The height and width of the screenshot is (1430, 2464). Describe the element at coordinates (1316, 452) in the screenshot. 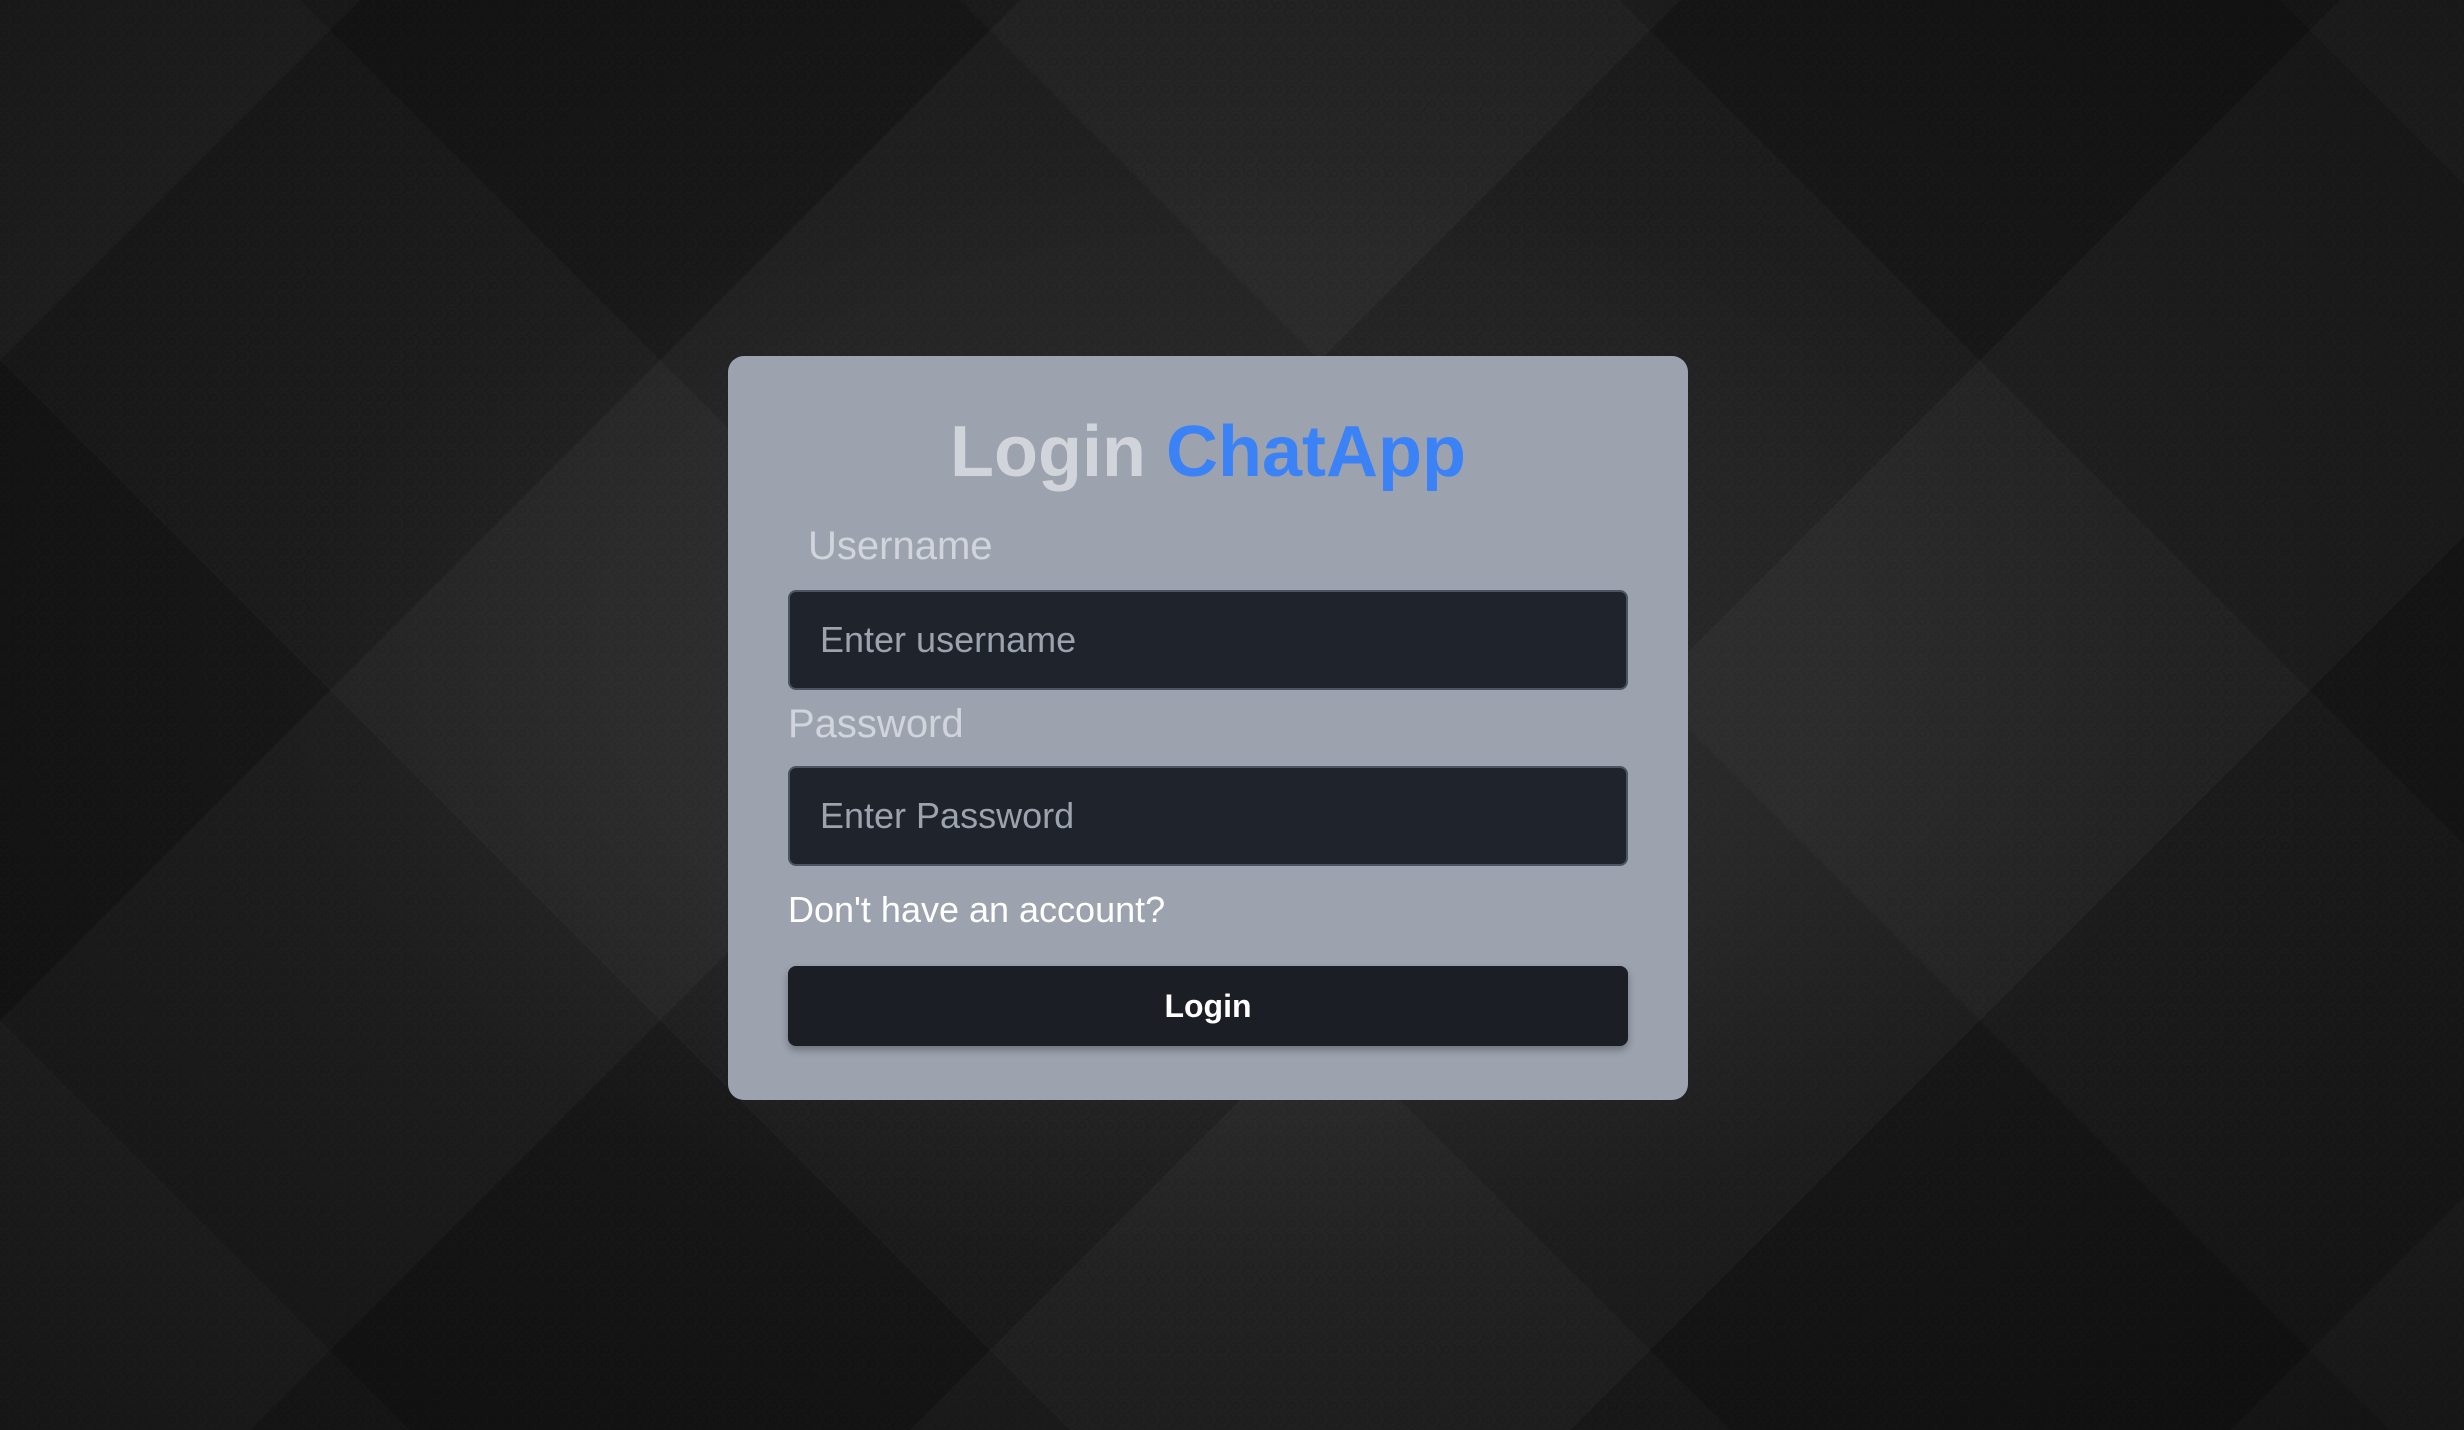

I see `brand-name: ChatApp` at that location.